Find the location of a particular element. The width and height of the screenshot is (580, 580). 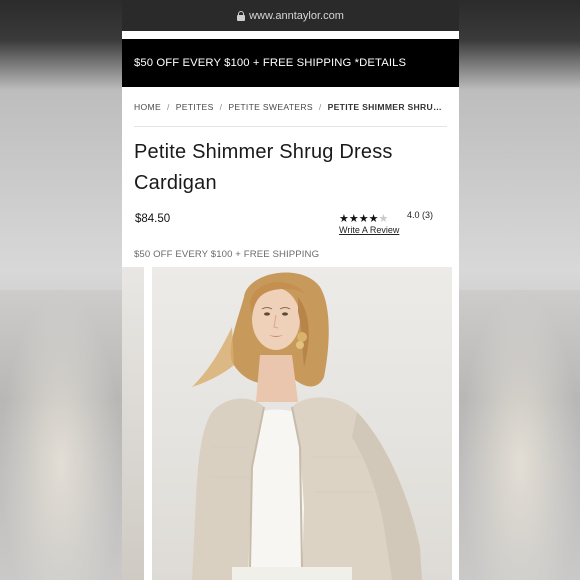

shipping-note: $50 OFF EVERY $100 + FREE SHIPPING is located at coordinates (227, 254).